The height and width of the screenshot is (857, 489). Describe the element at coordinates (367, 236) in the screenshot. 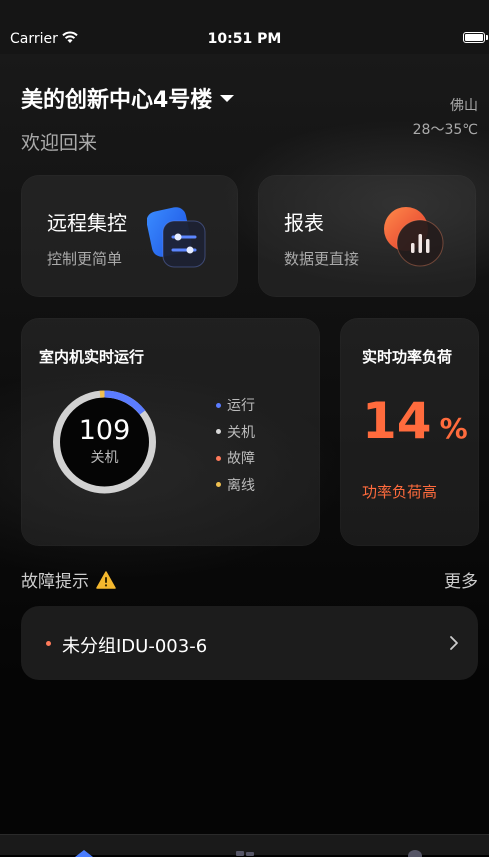

I see `report-card: 报表 数据更直接` at that location.